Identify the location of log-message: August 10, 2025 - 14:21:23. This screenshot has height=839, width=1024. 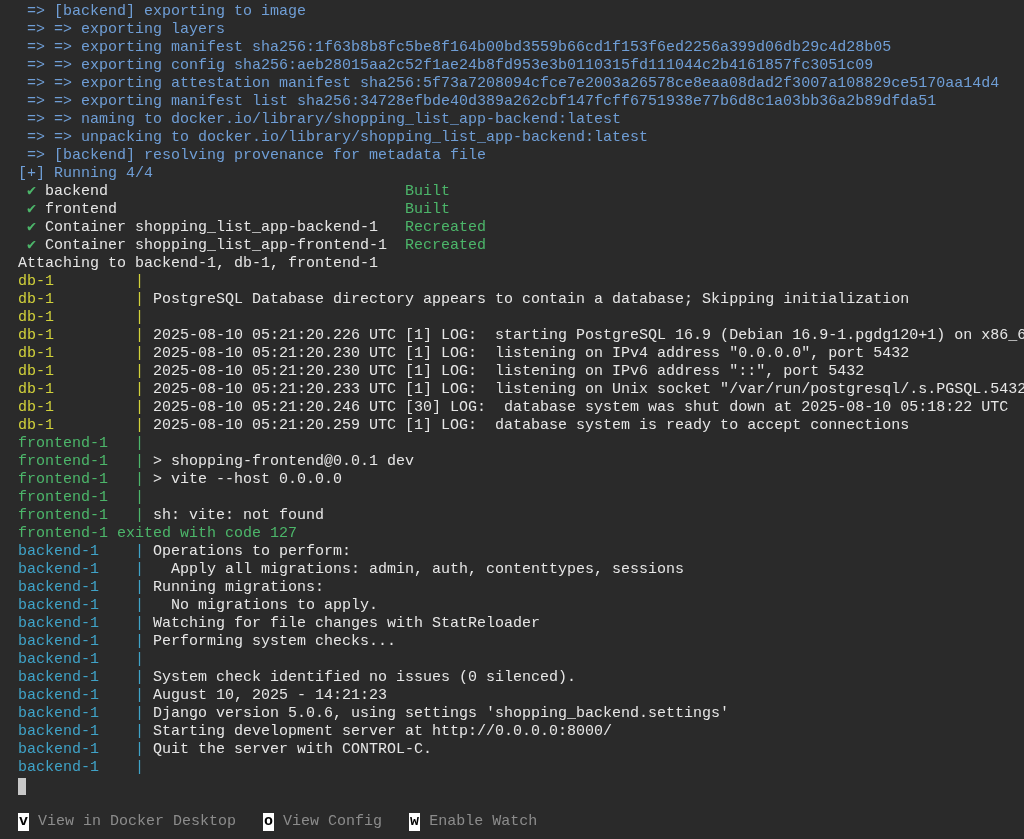
(270, 696).